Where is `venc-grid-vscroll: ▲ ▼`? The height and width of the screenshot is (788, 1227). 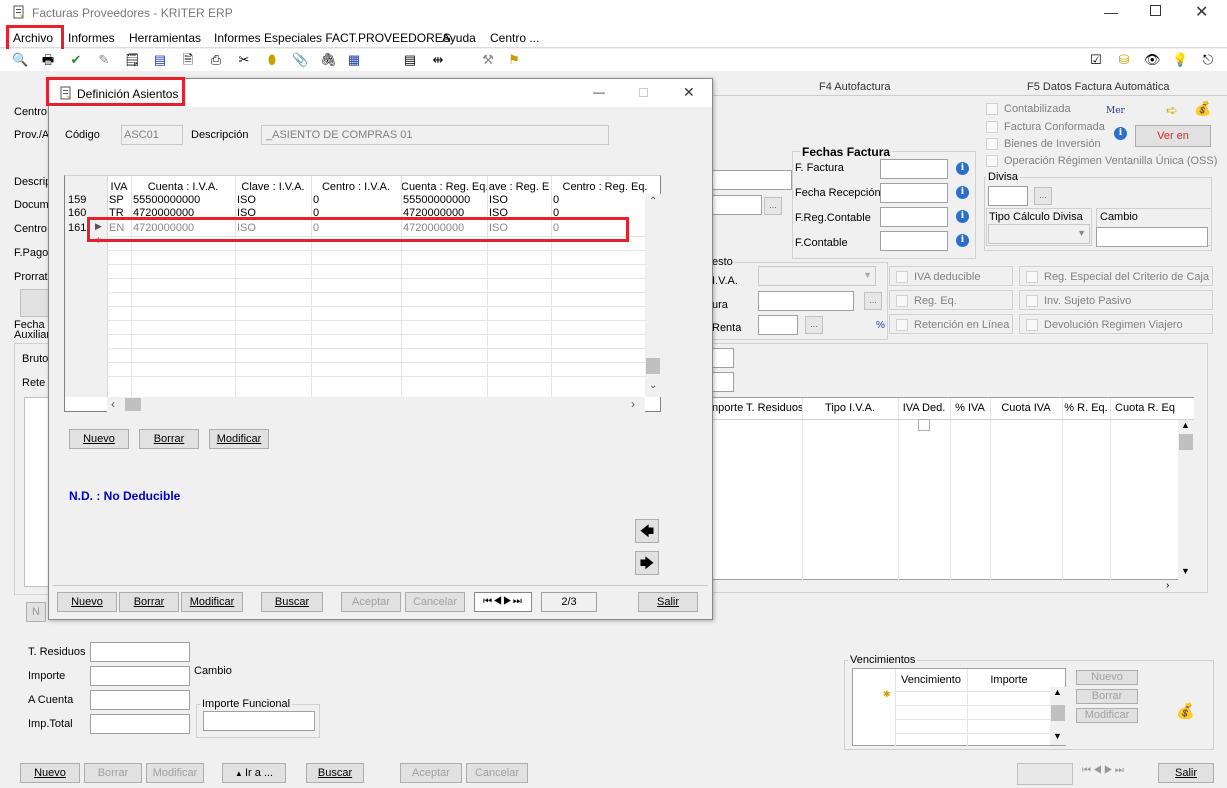
venc-grid-vscroll: ▲ ▼ is located at coordinates (1058, 716).